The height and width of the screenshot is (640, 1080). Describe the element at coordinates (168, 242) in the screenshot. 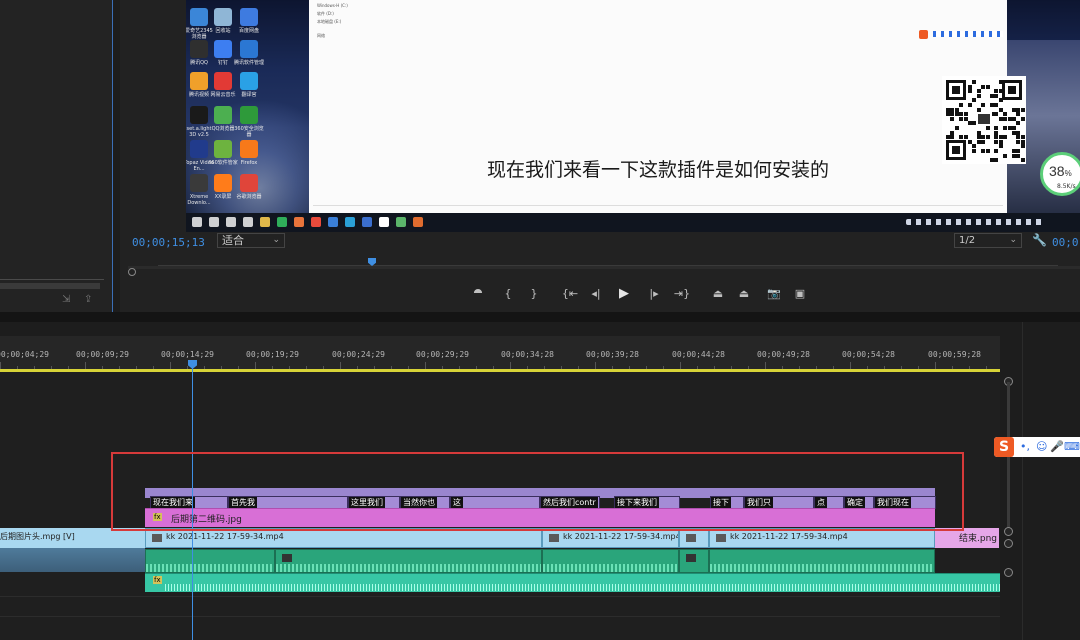

I see `playhead-timecode: 00;00;15;13` at that location.